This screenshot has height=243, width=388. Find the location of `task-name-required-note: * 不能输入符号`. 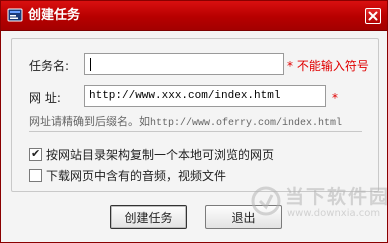

task-name-required-note: * 不能输入符号 is located at coordinates (328, 66).